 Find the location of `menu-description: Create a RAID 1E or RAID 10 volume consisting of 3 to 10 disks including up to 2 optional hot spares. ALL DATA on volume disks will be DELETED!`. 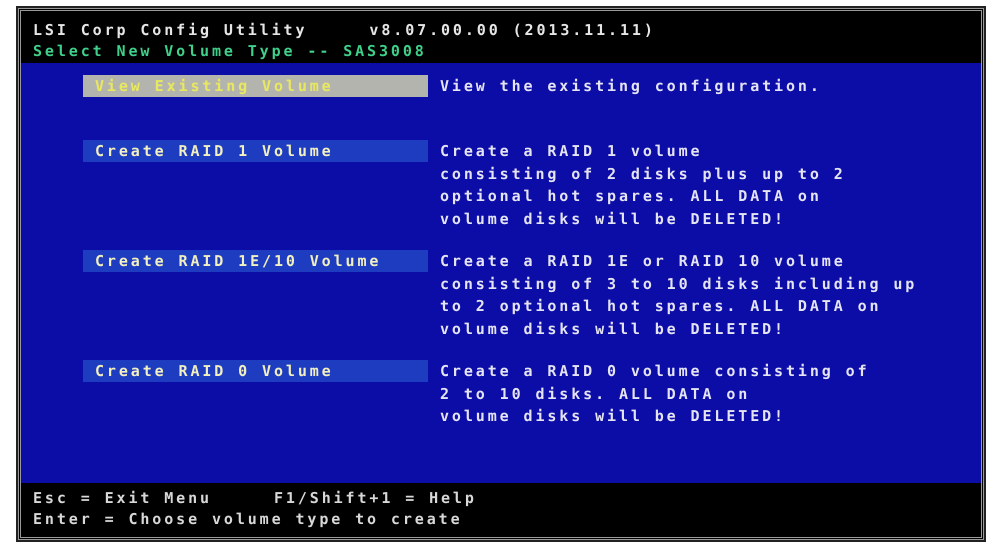

menu-description: Create a RAID 1E or RAID 10 volume consisting of 3 to 10 disks including up to 2 optional hot spares. ALL DATA on volume disks will be DELETED! is located at coordinates (679, 295).